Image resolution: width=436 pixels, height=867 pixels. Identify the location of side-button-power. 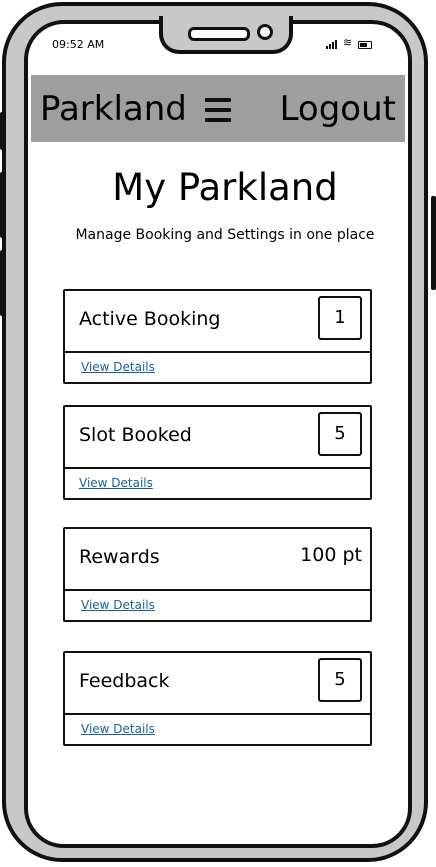
(433, 243).